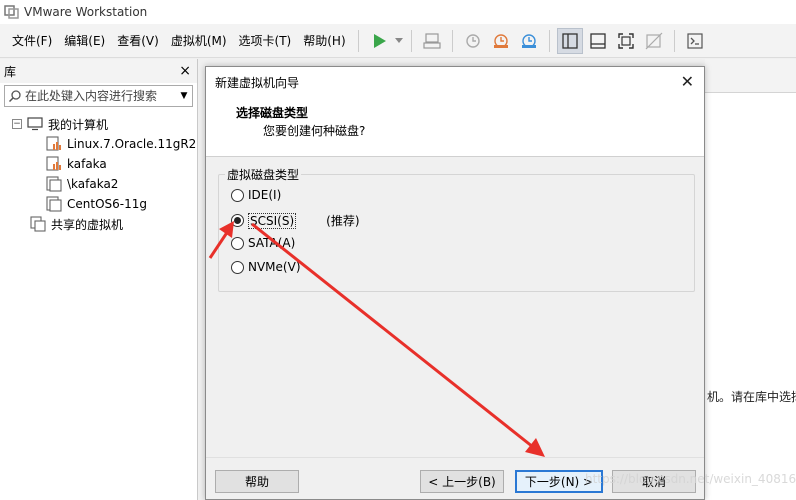 The width and height of the screenshot is (796, 500). I want to click on menu-vm: 虚拟机(M), so click(199, 41).